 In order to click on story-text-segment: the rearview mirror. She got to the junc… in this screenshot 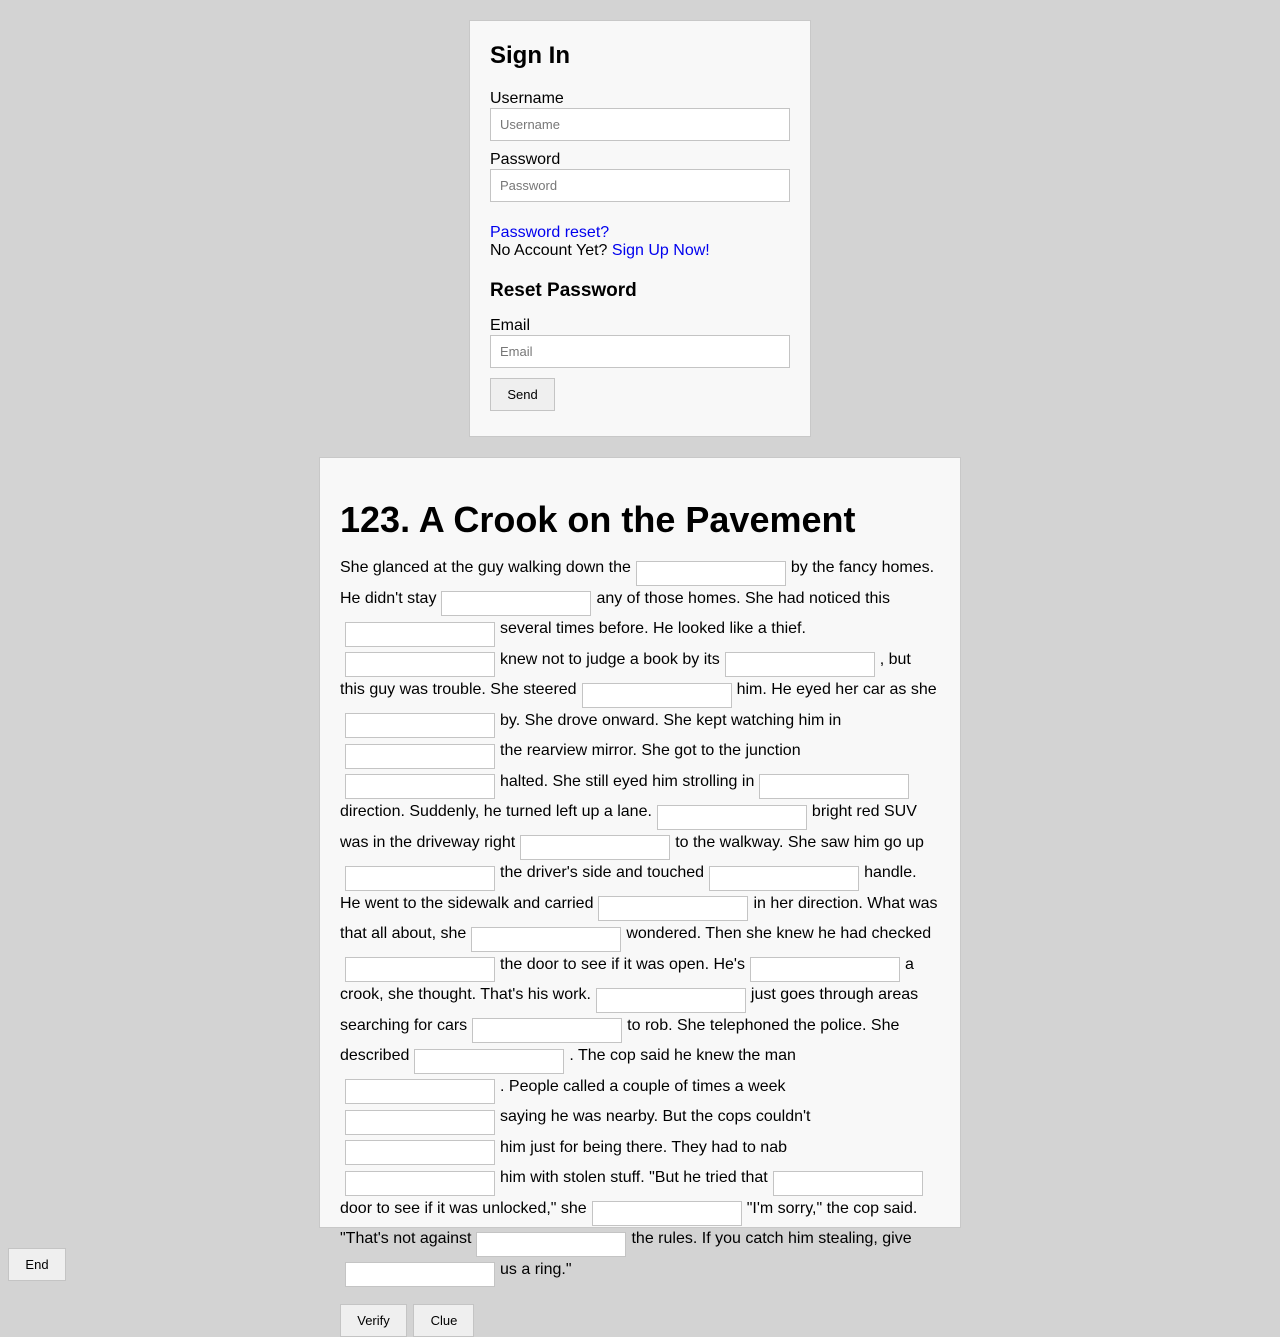, I will do `click(650, 750)`.